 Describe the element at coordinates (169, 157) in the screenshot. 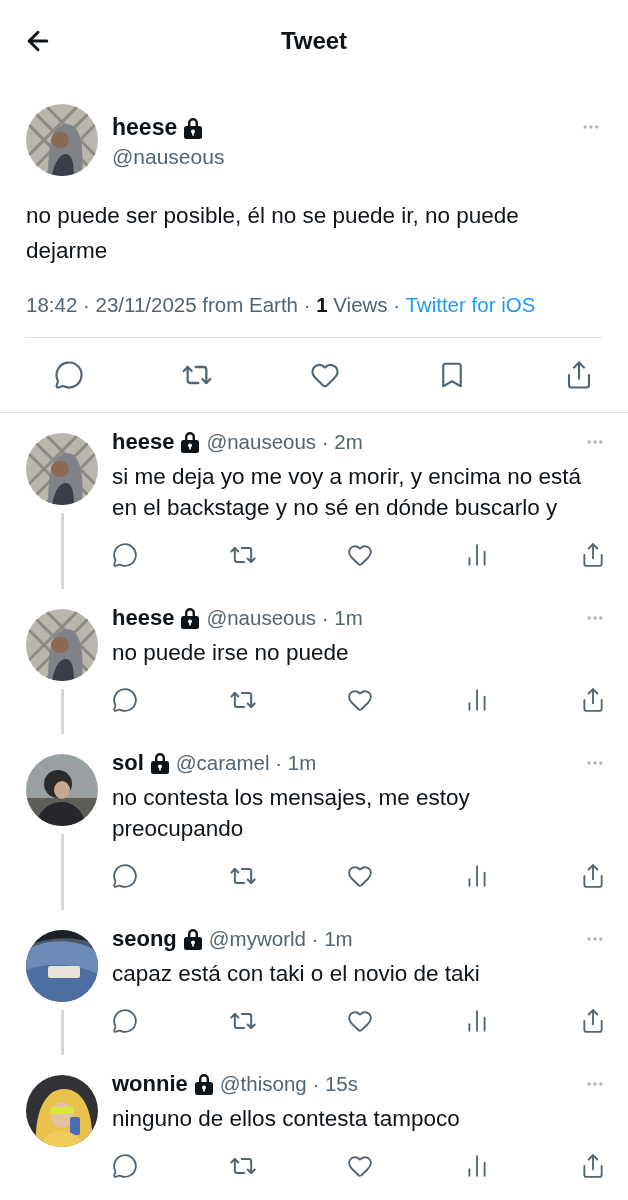

I see `author-handle: @nauseous` at that location.